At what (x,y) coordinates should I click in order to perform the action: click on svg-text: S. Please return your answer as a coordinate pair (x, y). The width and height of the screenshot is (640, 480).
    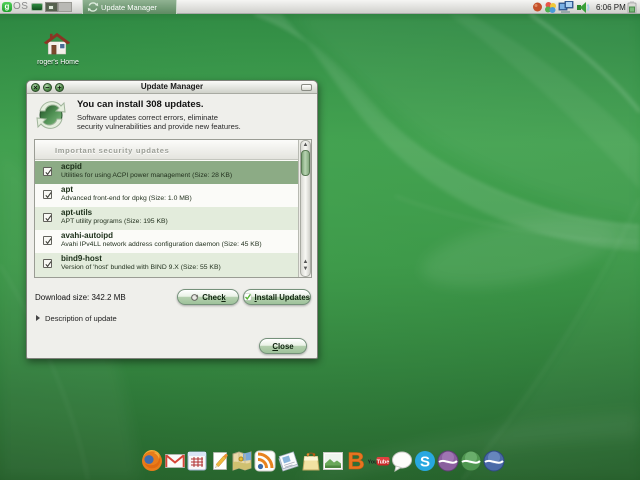
    Looking at the image, I should click on (425, 462).